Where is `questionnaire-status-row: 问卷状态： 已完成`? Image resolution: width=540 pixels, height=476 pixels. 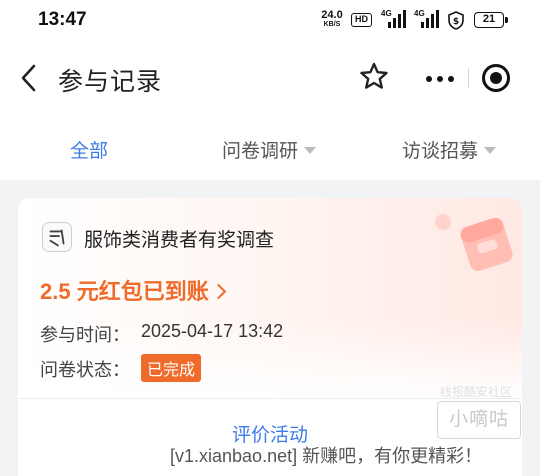 questionnaire-status-row: 问卷状态： 已完成 is located at coordinates (121, 368).